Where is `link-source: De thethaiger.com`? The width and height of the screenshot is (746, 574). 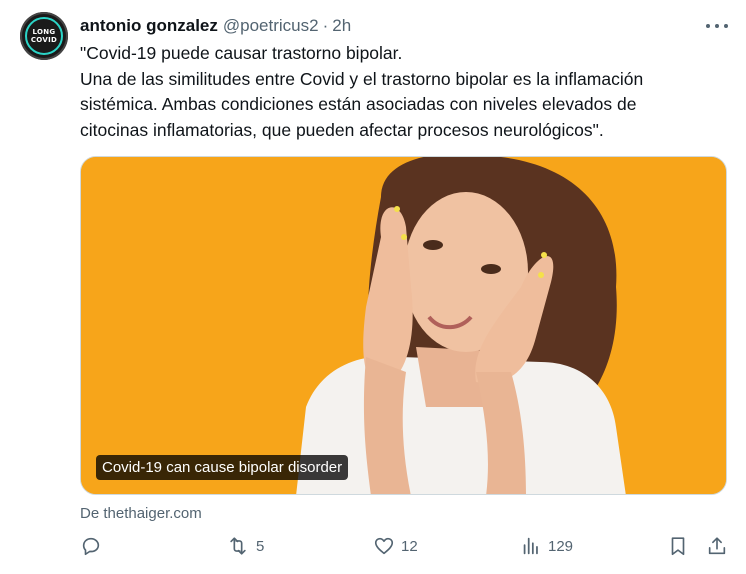
link-source: De thethaiger.com is located at coordinates (141, 513).